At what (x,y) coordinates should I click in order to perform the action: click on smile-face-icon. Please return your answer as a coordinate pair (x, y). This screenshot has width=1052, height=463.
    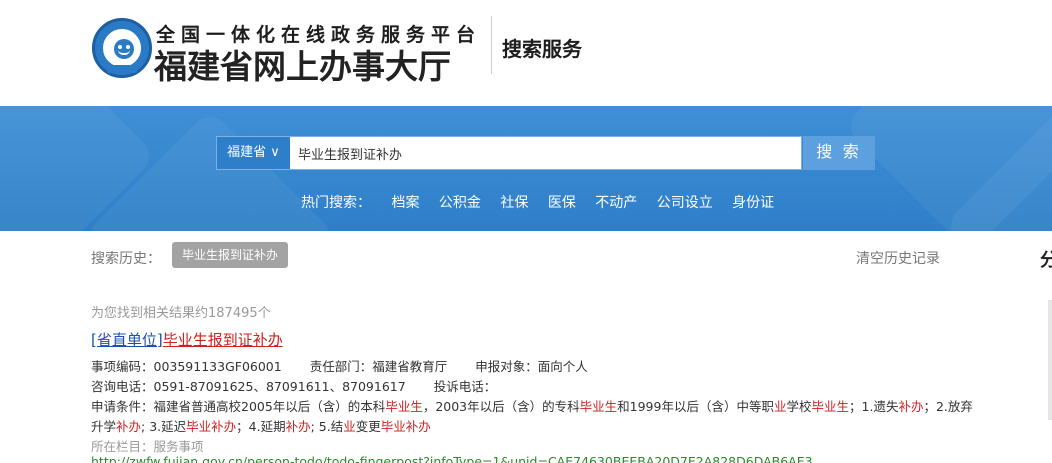
    Looking at the image, I should click on (124, 49).